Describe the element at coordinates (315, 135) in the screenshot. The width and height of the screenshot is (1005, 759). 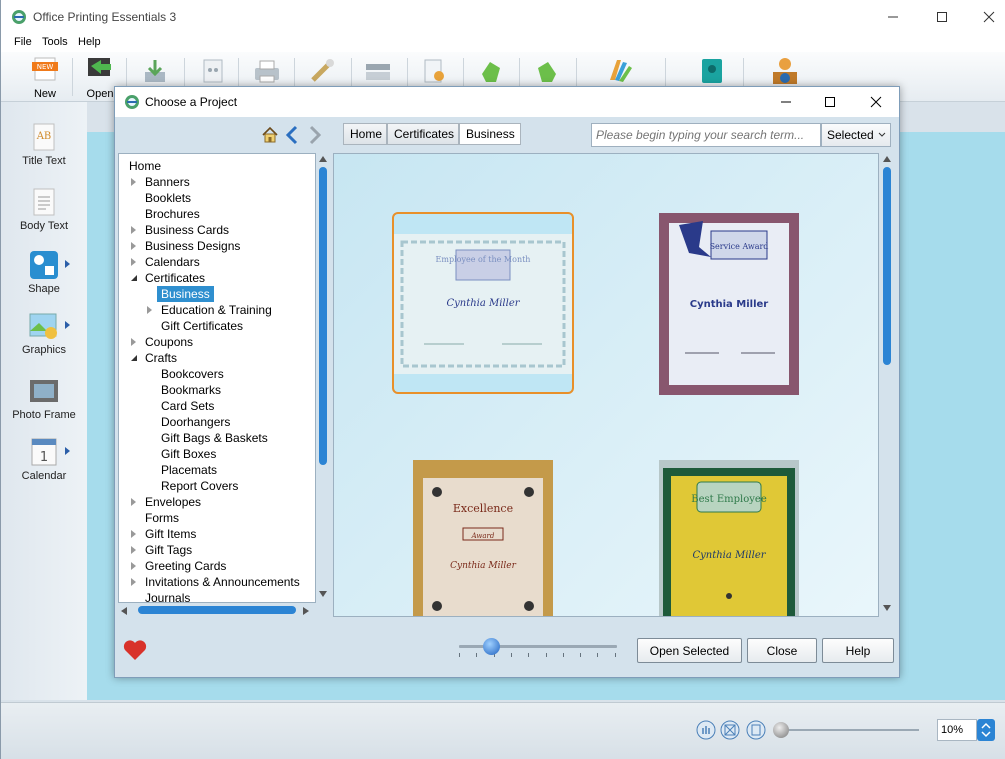
I see `forward-arrow-icon` at that location.